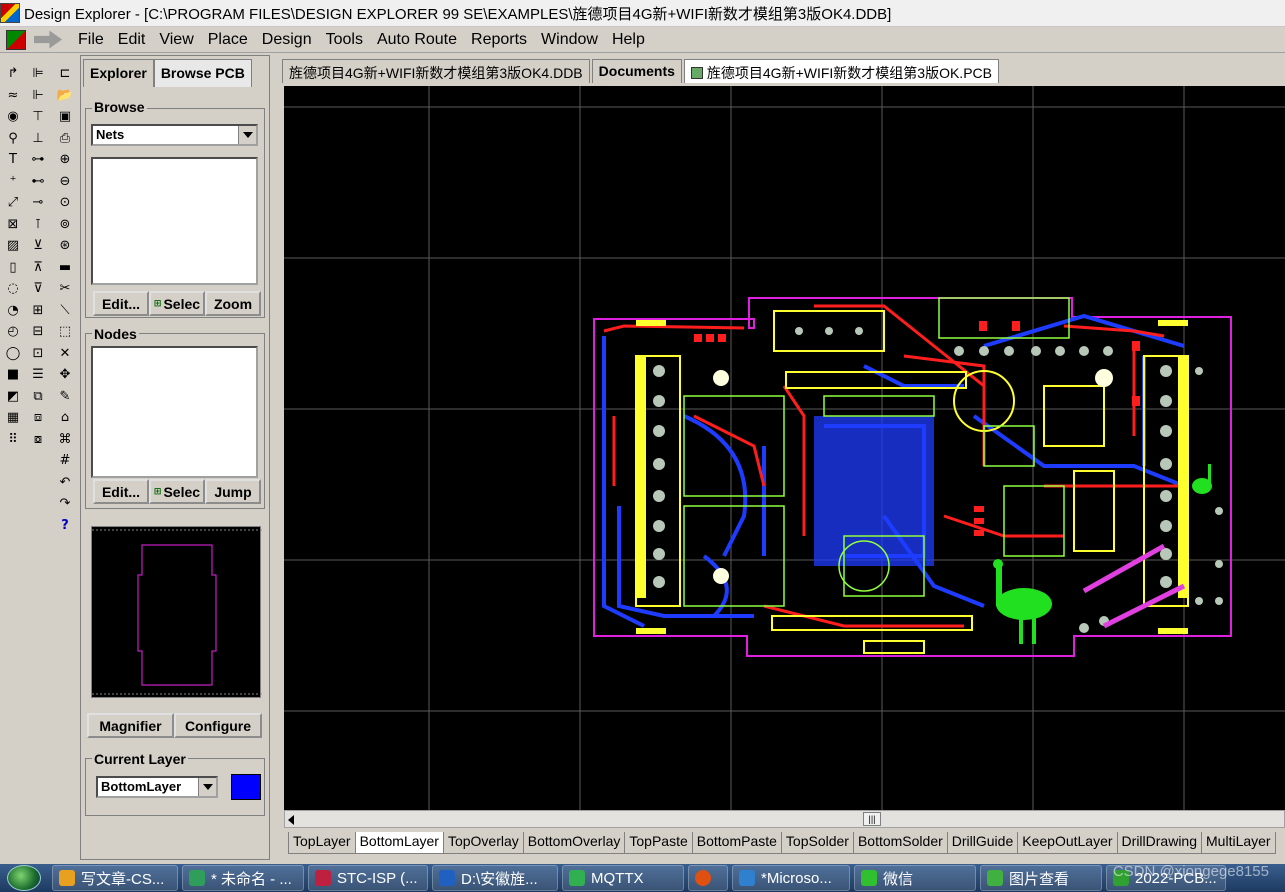 This screenshot has height=892, width=1285. Describe the element at coordinates (65, 503) in the screenshot. I see `redo-icon: ↷` at that location.